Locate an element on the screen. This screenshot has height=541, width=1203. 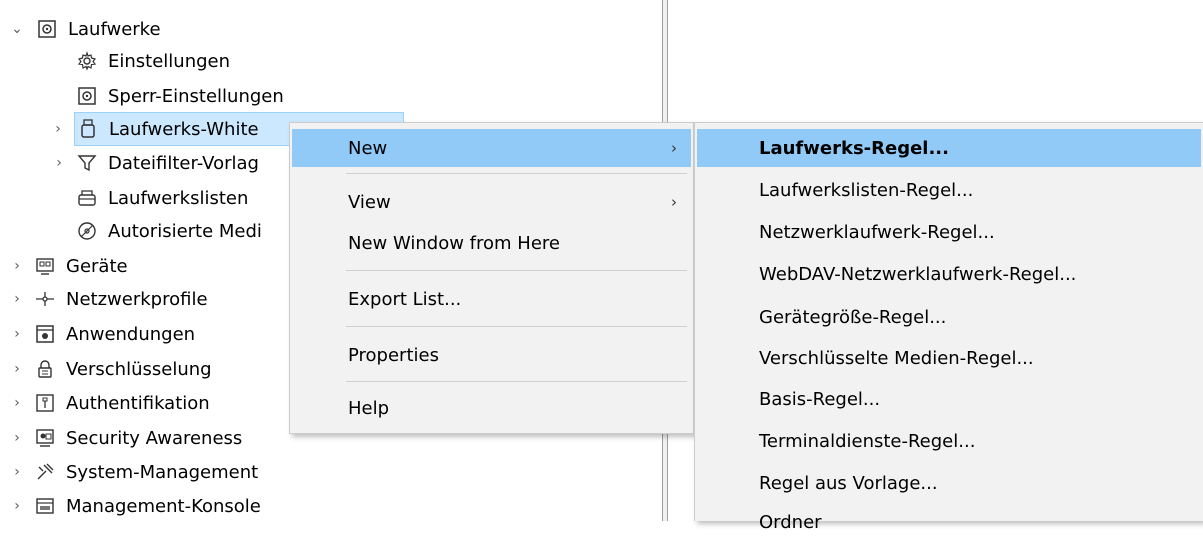
tree-item-einstellungen: Einstellungen is located at coordinates (153, 61).